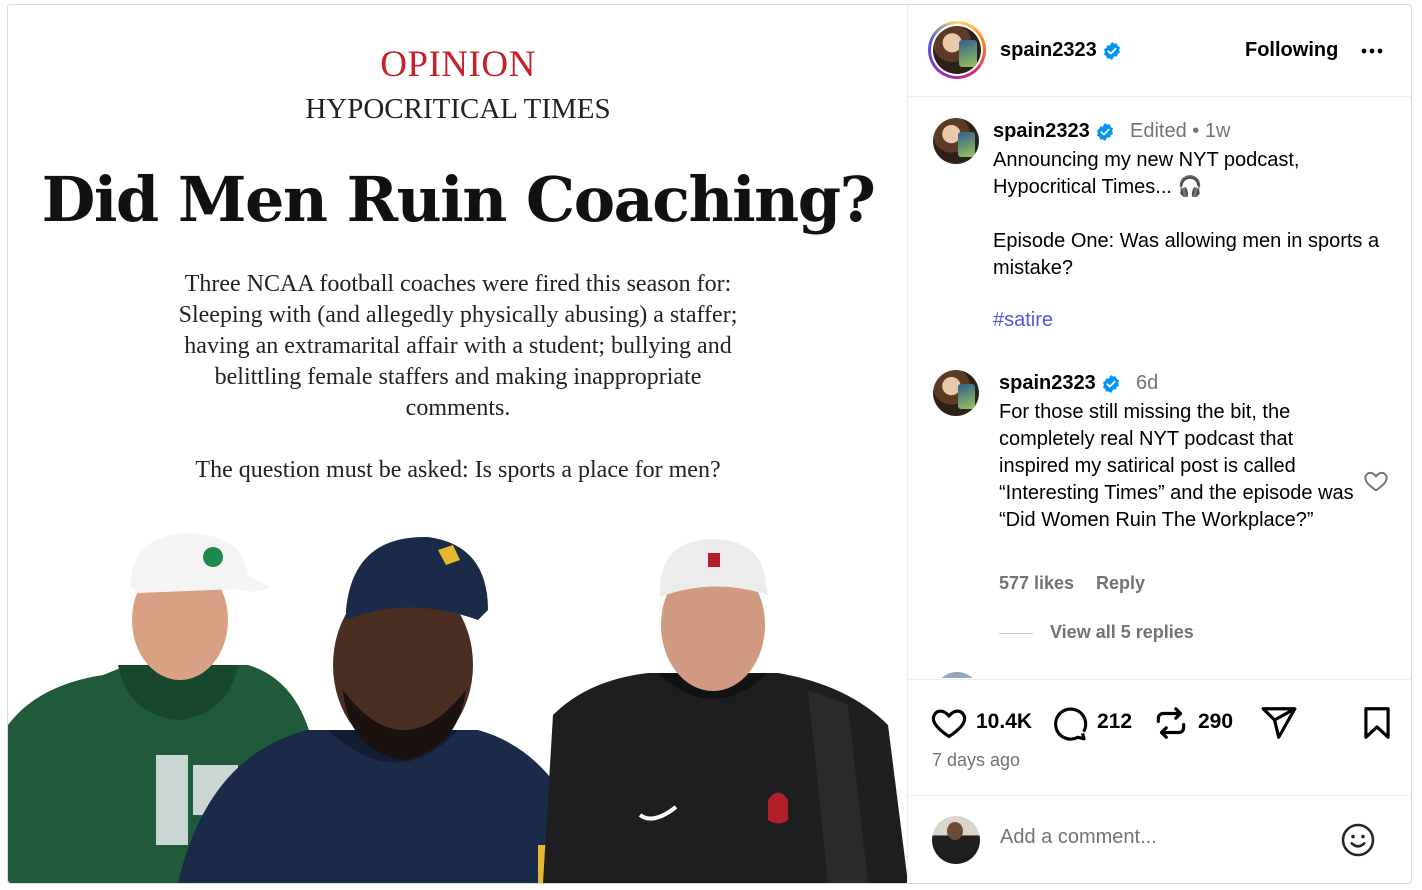 Image resolution: width=1422 pixels, height=890 pixels. Describe the element at coordinates (1048, 50) in the screenshot. I see `author-username-text: spain2323` at that location.